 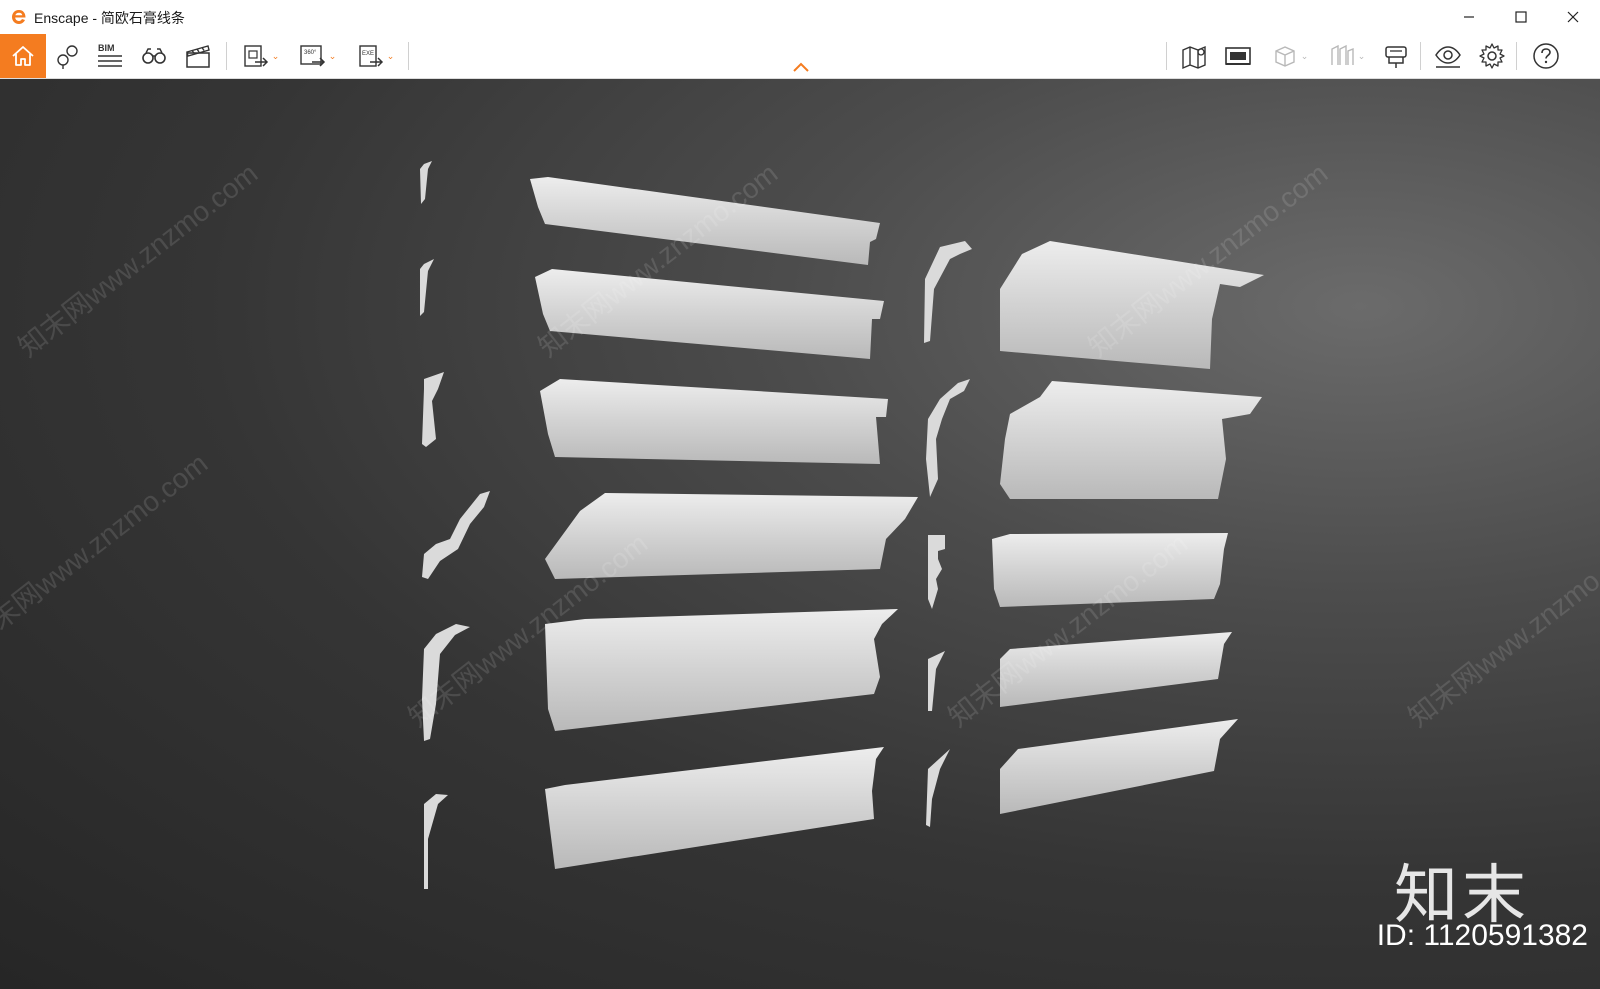 What do you see at coordinates (310, 53) in the screenshot?
I see `panorama-label: 360°` at bounding box center [310, 53].